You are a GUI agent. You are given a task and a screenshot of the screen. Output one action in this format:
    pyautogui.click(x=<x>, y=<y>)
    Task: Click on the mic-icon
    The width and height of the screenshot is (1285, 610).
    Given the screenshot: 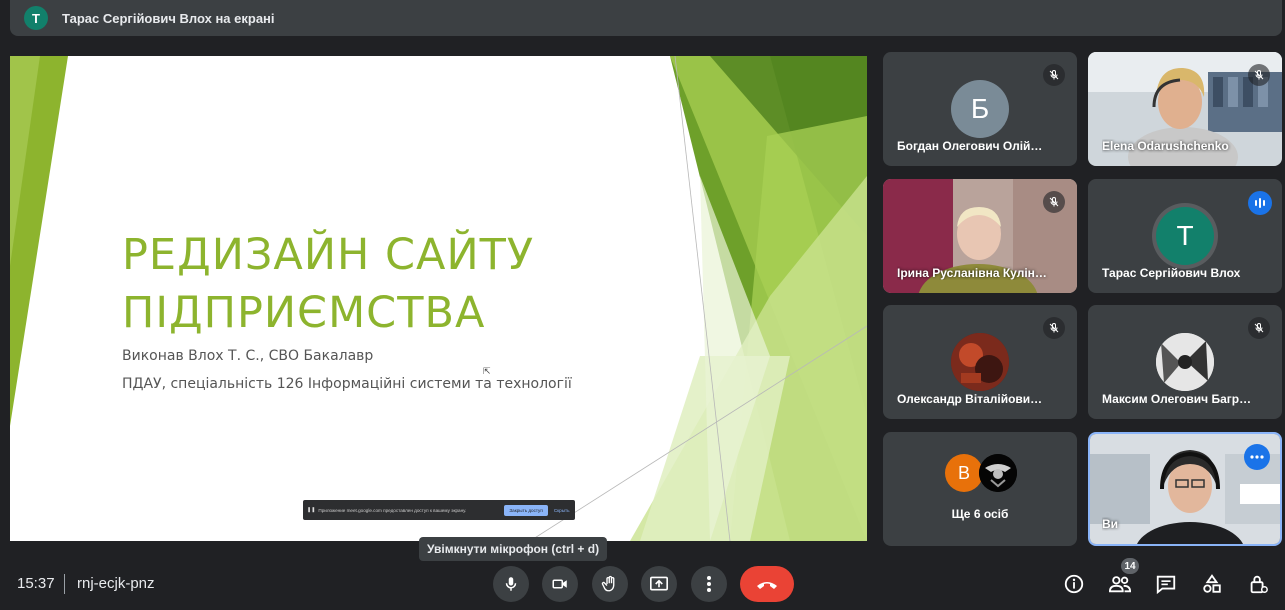 What is the action you would take?
    pyautogui.click(x=511, y=584)
    